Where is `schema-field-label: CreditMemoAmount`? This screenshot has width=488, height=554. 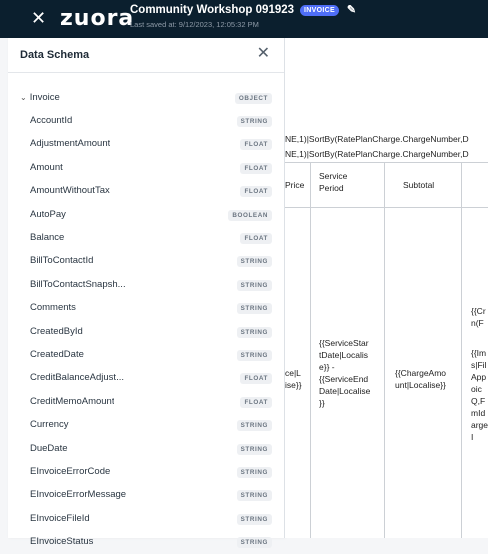 schema-field-label: CreditMemoAmount is located at coordinates (72, 401).